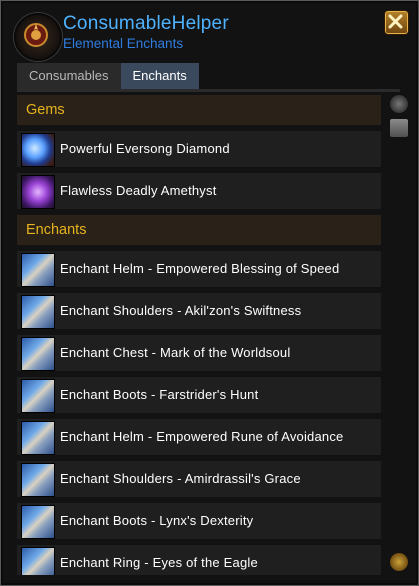 The image size is (419, 586). What do you see at coordinates (181, 310) in the screenshot?
I see `item-label: Enchant Shoulders - Akil'zon's Swiftness` at bounding box center [181, 310].